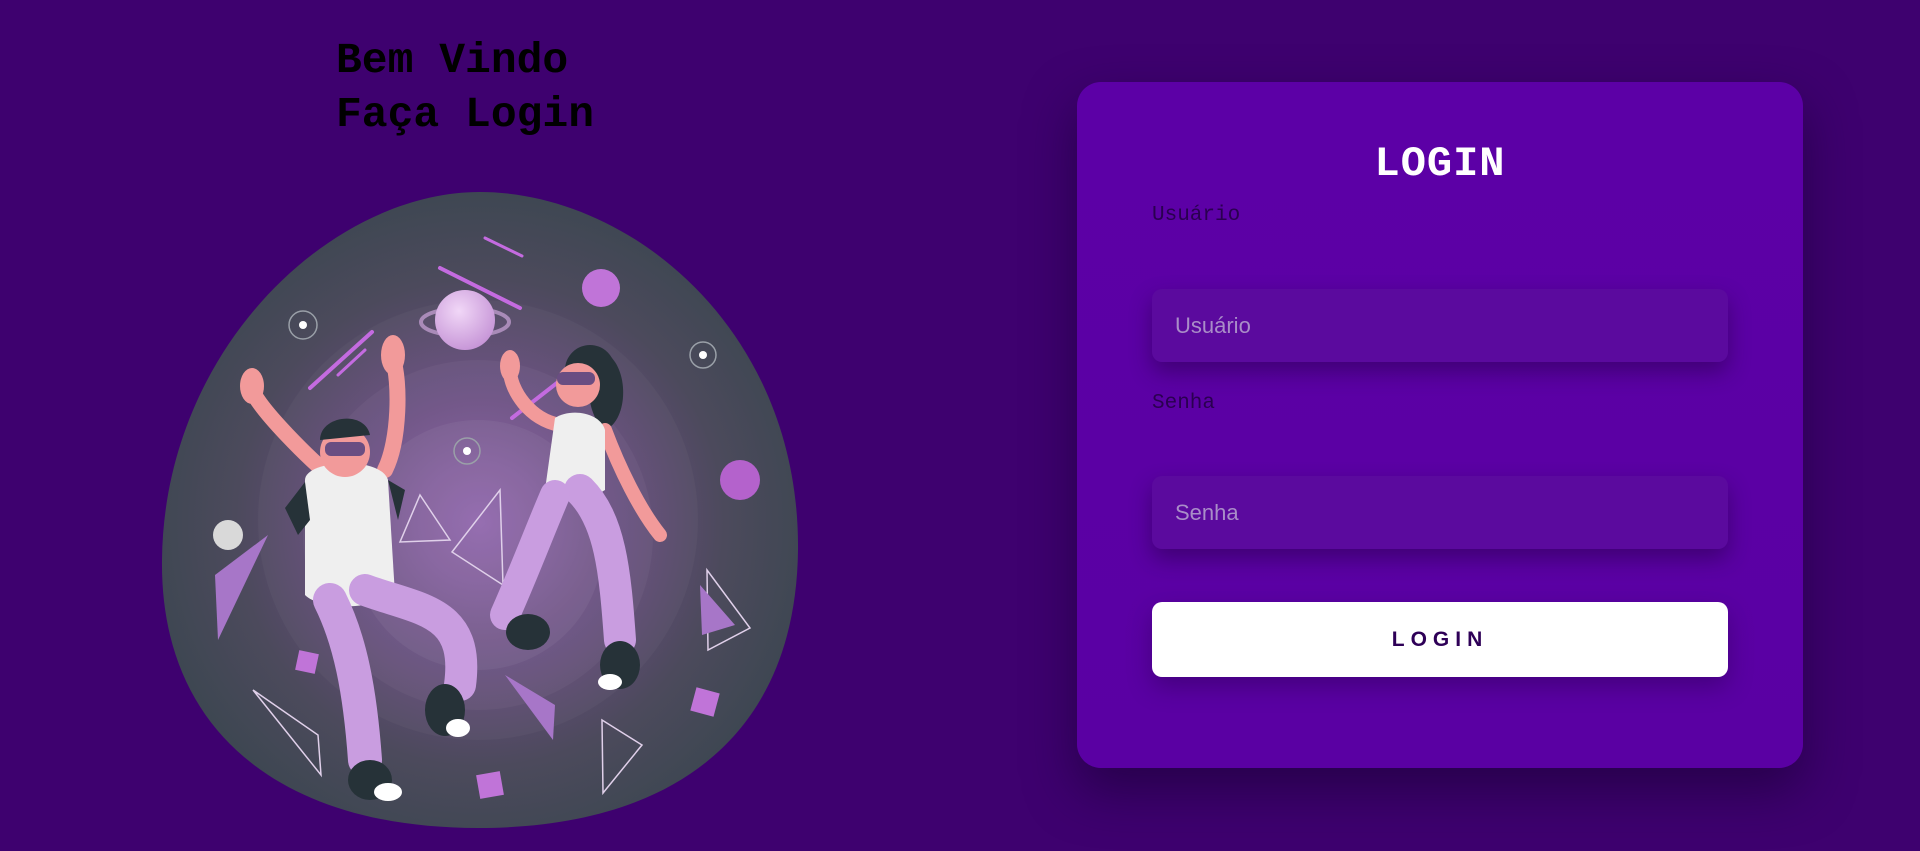 The width and height of the screenshot is (1920, 851). Describe the element at coordinates (465, 114) in the screenshot. I see `welcome-line-2: Faça Login` at that location.